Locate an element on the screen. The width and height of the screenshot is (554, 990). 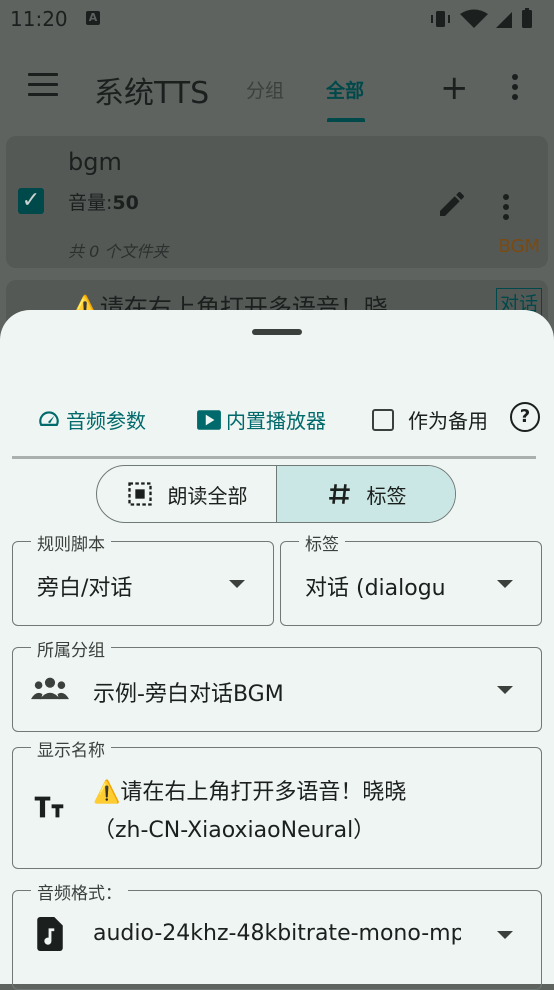
speed-gauge-icon is located at coordinates (49, 418).